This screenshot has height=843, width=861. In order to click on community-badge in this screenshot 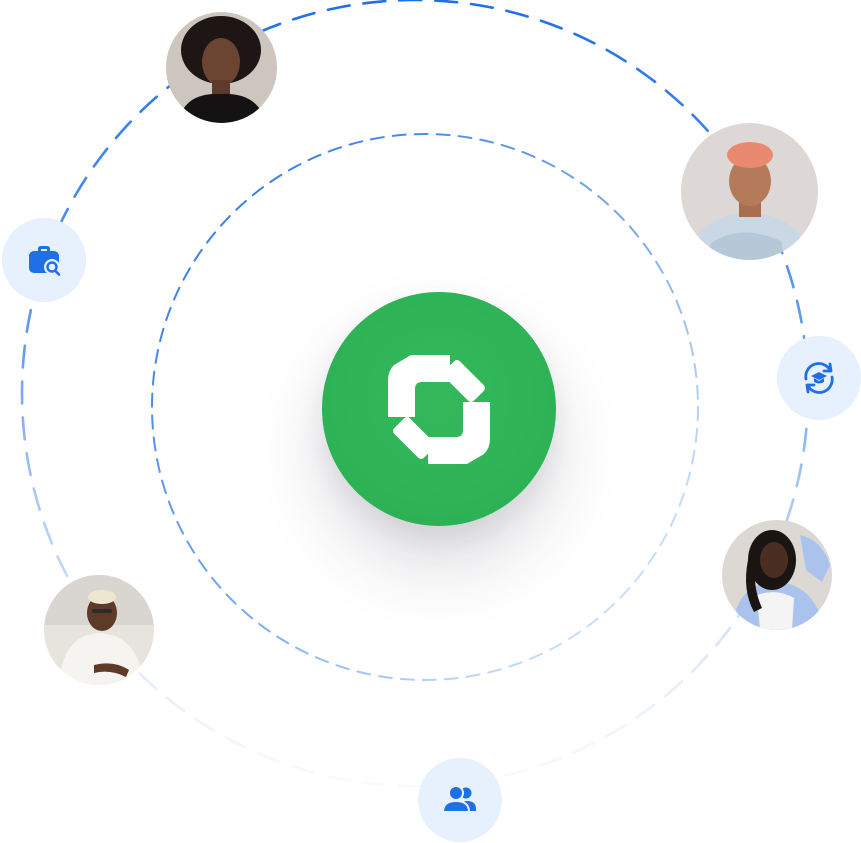, I will do `click(460, 800)`.